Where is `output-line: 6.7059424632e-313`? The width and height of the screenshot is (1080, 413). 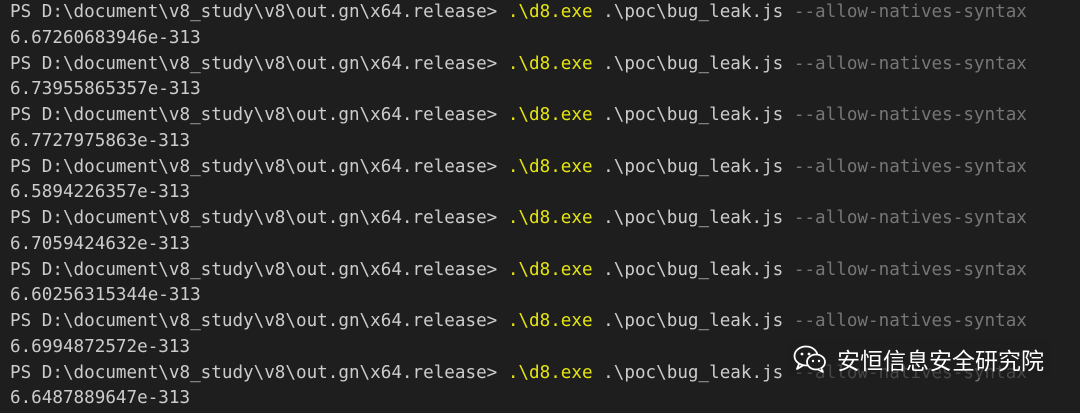 output-line: 6.7059424632e-313 is located at coordinates (100, 243).